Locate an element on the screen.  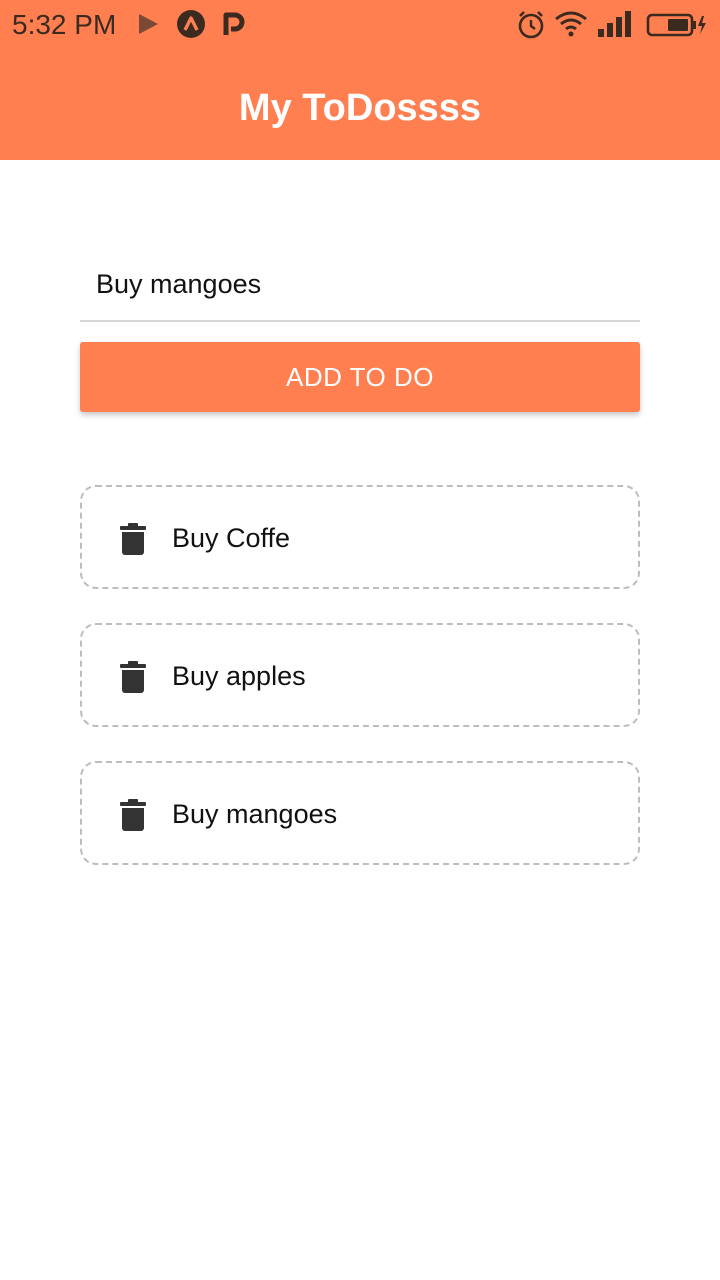
alarm-icon is located at coordinates (531, 25).